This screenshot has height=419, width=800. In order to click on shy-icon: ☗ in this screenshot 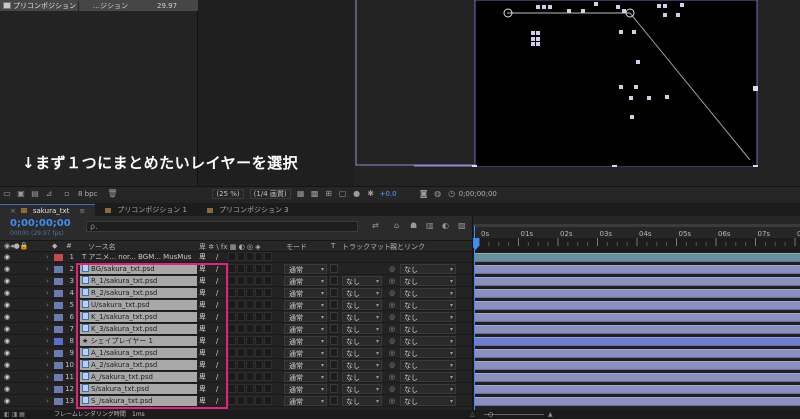, I will do `click(413, 225)`.